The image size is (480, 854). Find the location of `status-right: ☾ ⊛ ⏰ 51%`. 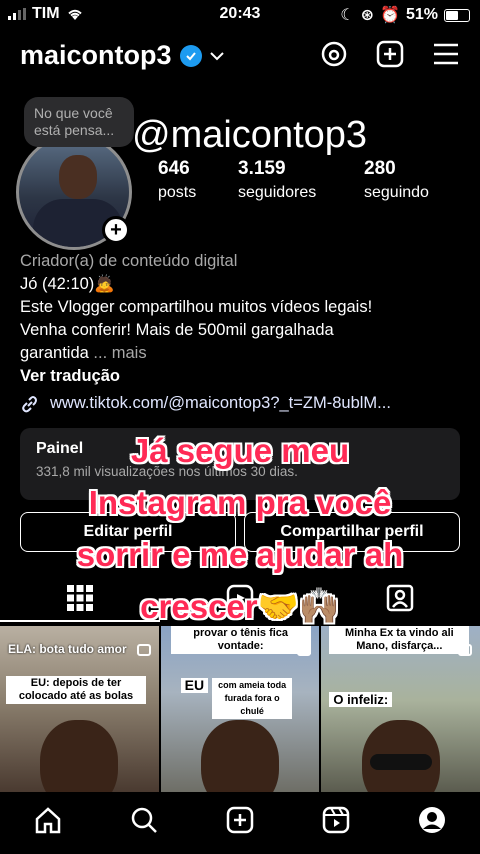

status-right: ☾ ⊛ ⏰ 51% is located at coordinates (405, 15).